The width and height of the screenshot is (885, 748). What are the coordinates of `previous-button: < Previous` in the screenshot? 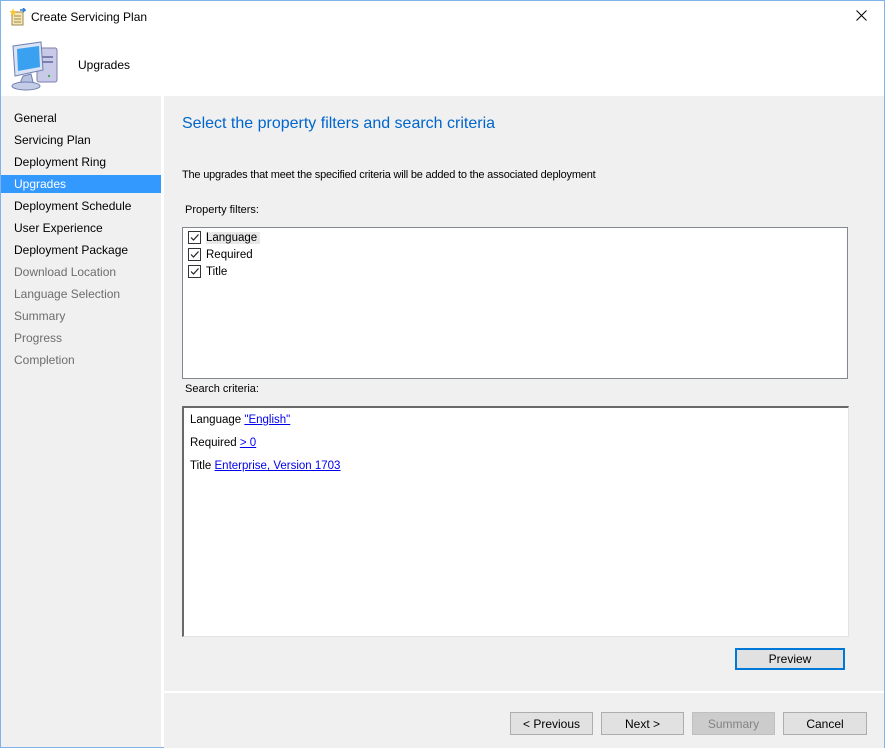 It's located at (551, 723).